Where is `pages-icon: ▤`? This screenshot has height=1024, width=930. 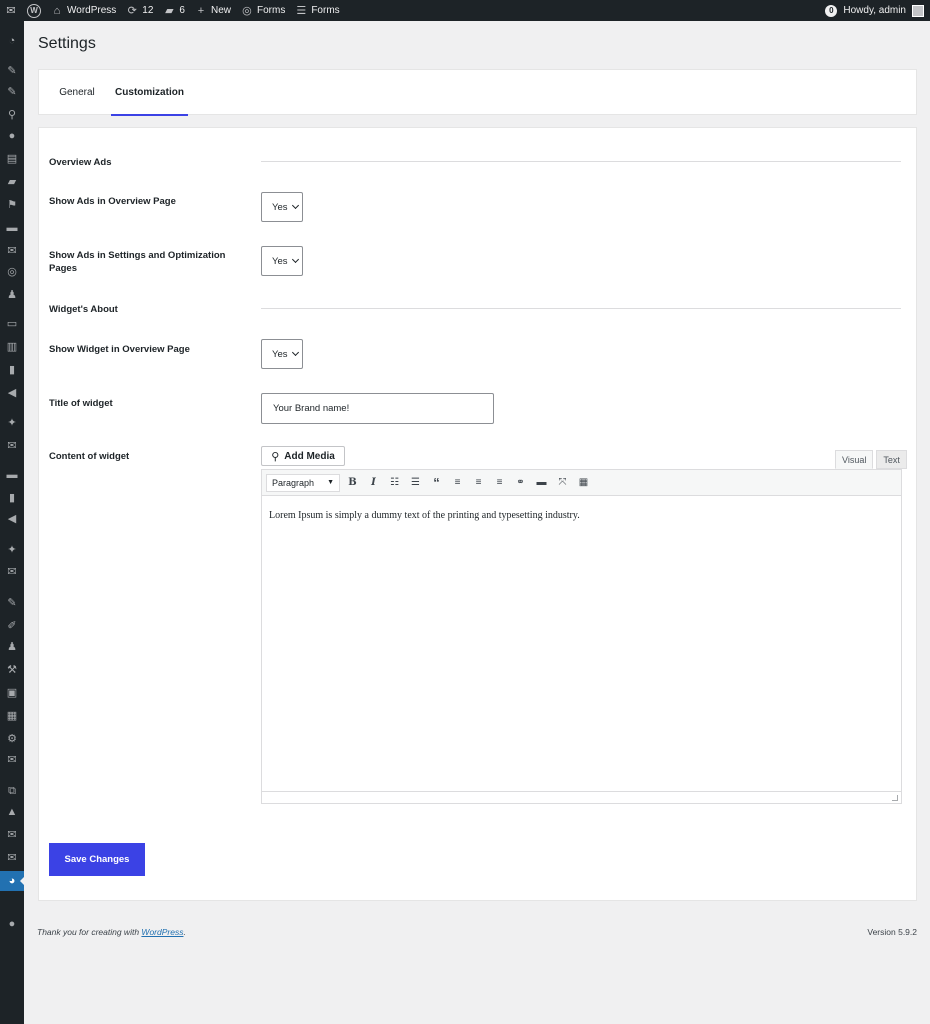
pages-icon: ▤ is located at coordinates (12, 159).